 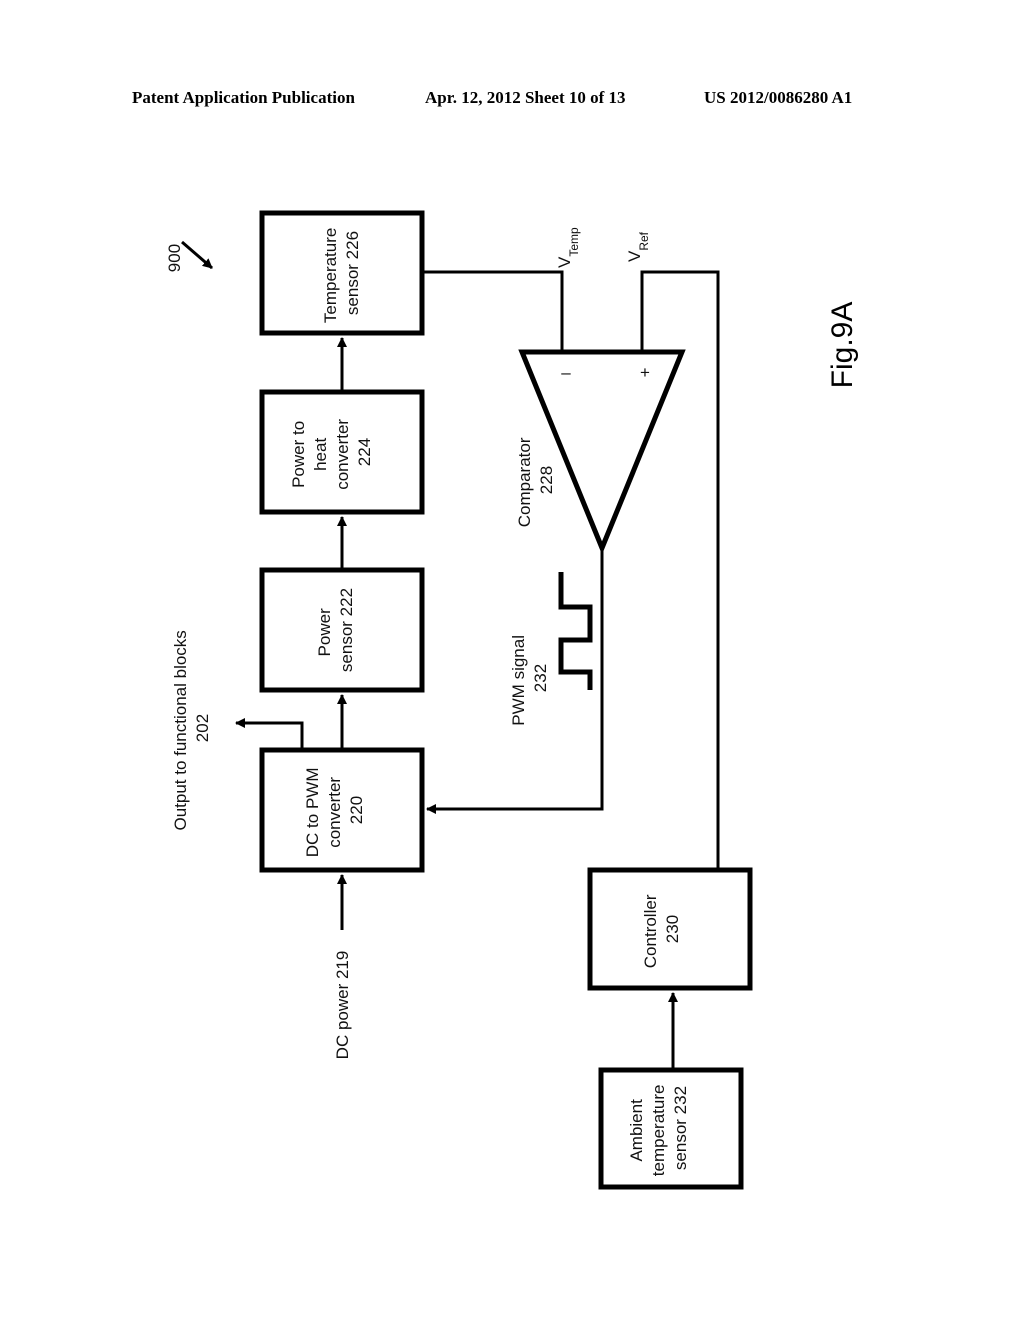 I want to click on temperature-sensor-line1: Temperature, so click(x=330, y=275).